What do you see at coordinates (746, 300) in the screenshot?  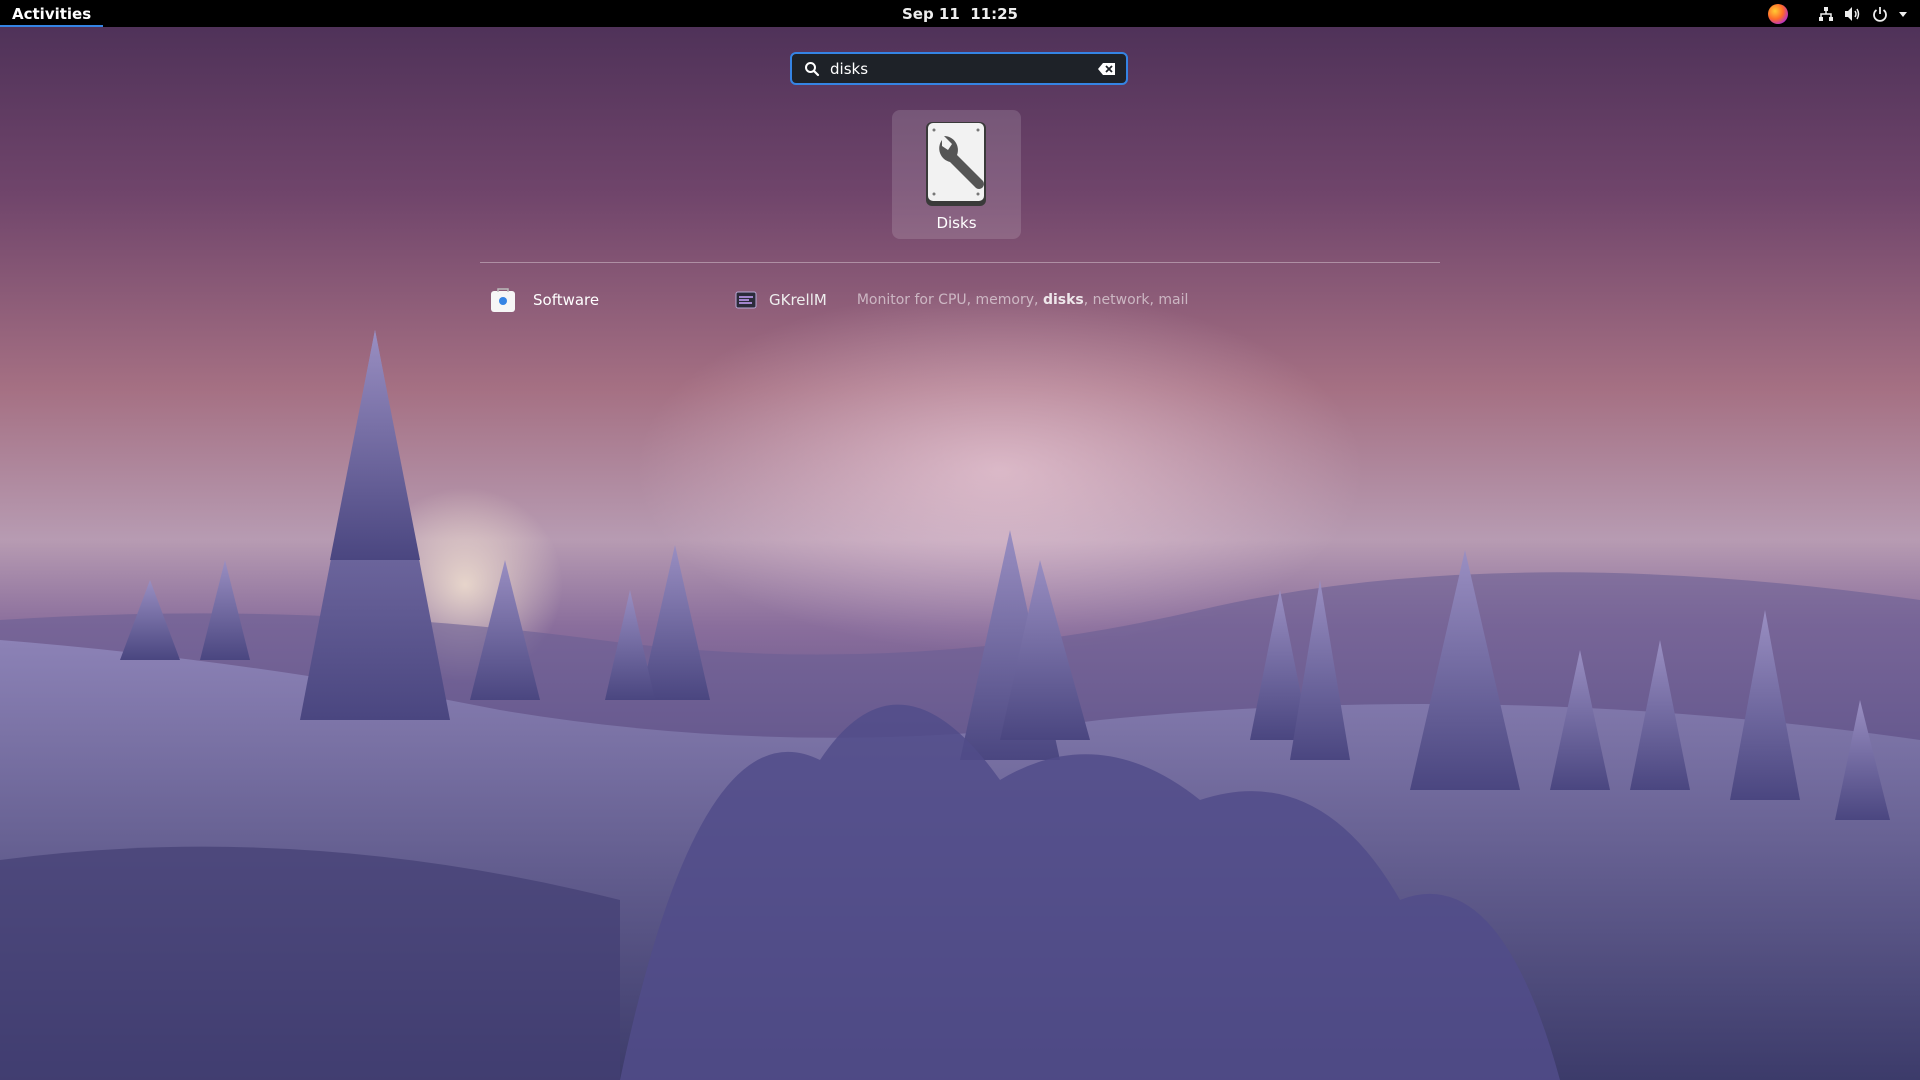 I see `gkrellm-icon` at bounding box center [746, 300].